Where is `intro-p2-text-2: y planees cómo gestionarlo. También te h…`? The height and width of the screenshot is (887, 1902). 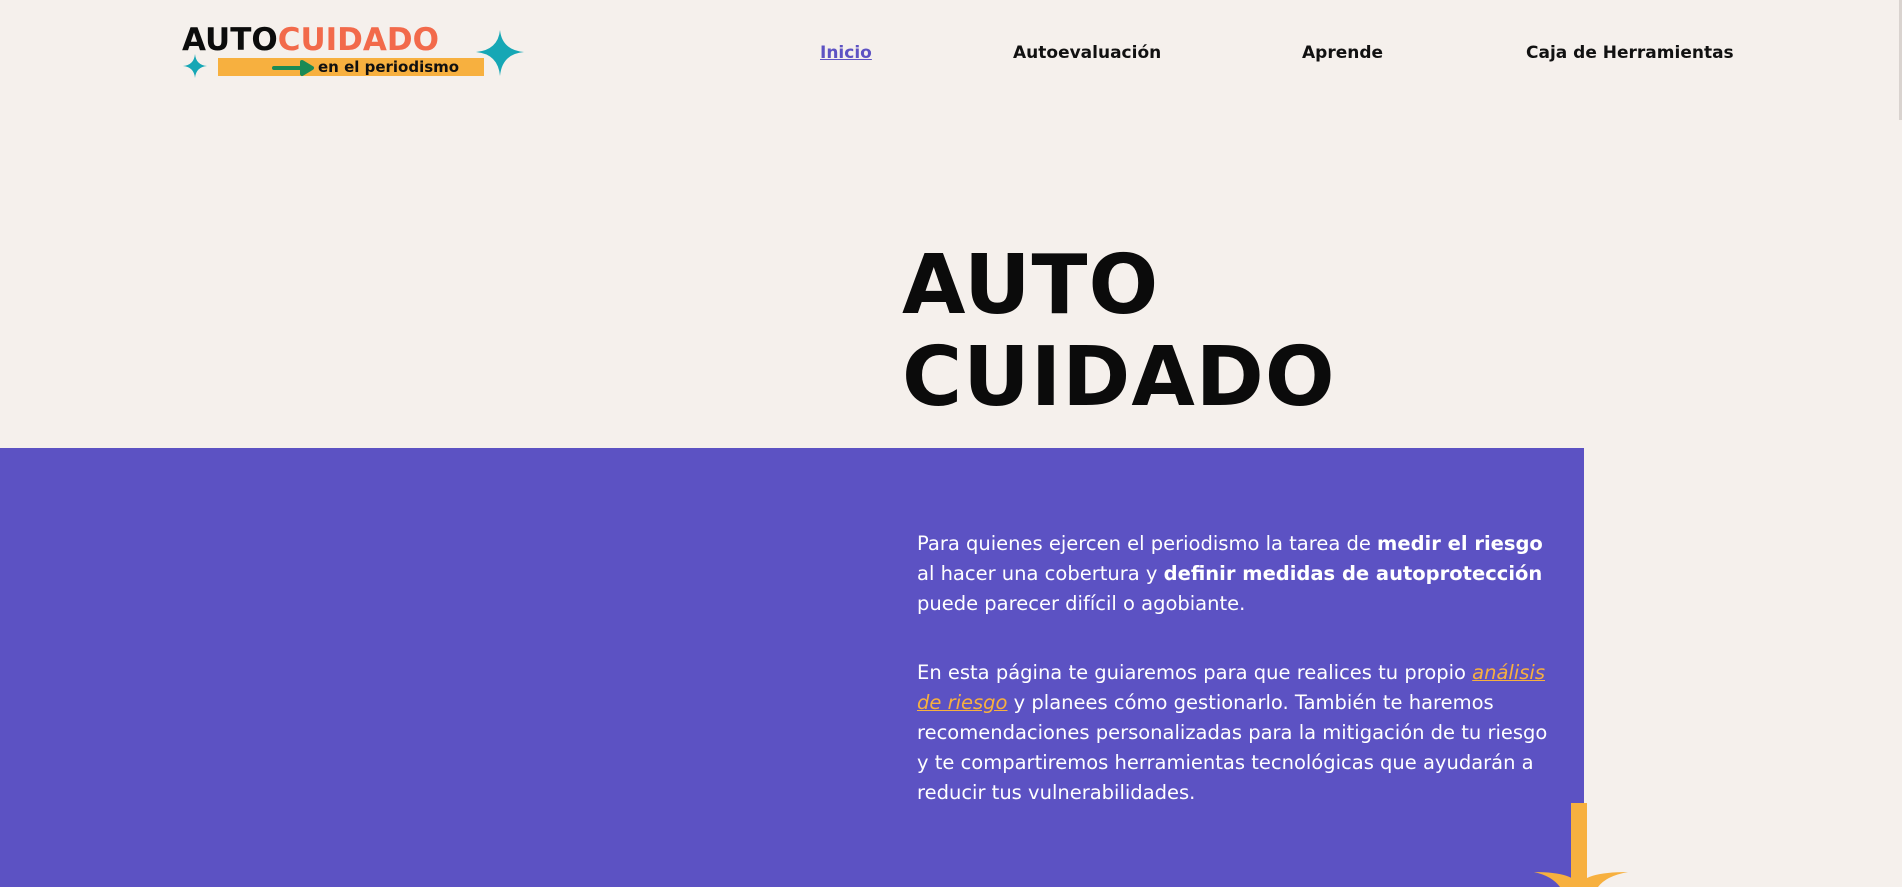 intro-p2-text-2: y planees cómo gestionarlo. También te h… is located at coordinates (1232, 747).